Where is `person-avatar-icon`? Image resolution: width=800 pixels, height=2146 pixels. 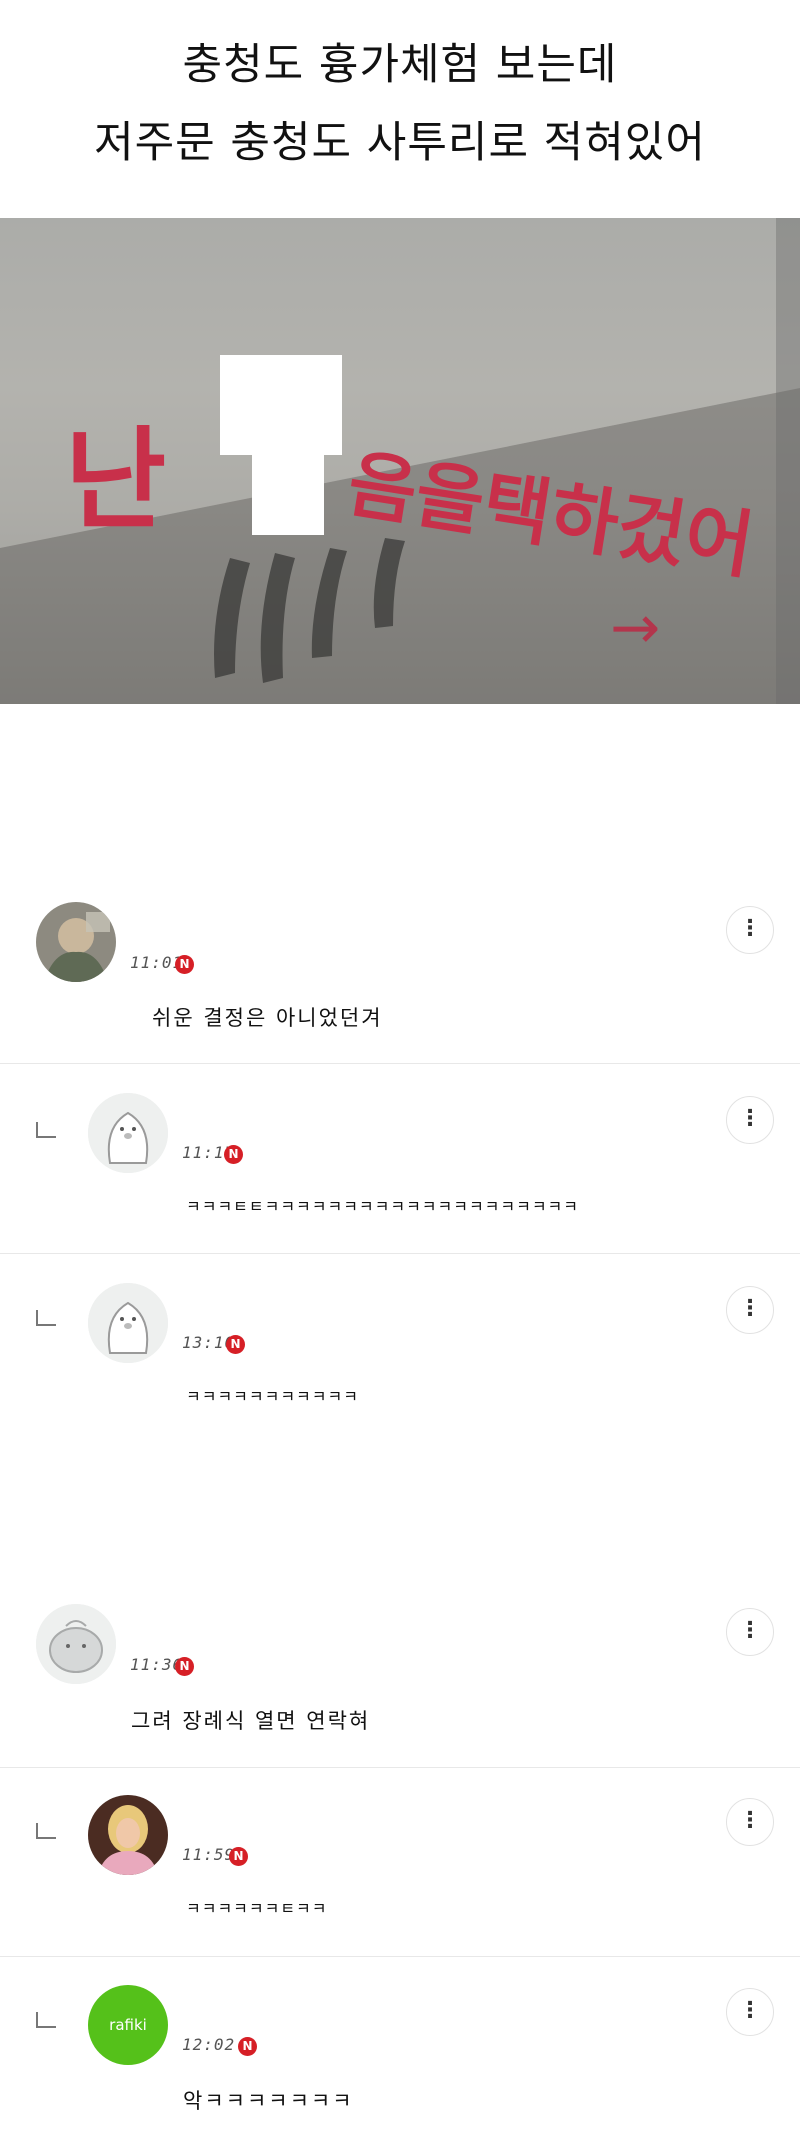
person-avatar-icon is located at coordinates (128, 1835).